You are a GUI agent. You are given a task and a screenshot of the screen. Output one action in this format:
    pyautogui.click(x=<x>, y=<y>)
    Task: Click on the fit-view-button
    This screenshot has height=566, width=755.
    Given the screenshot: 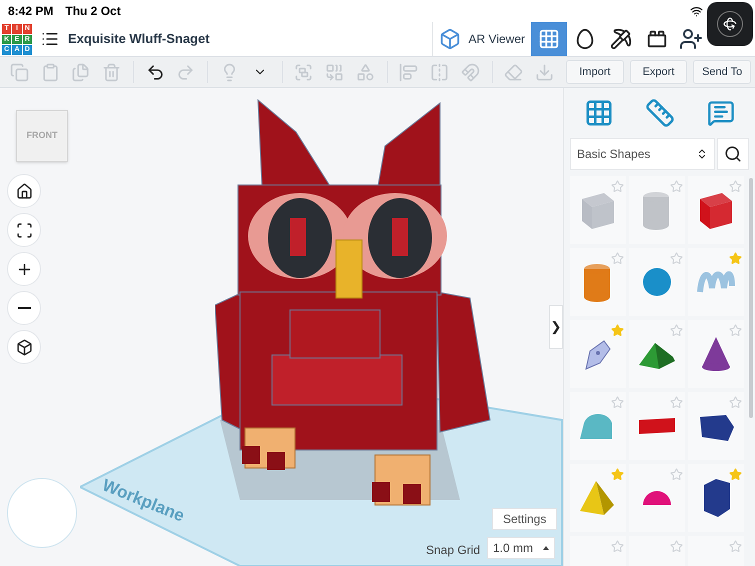 What is the action you would take?
    pyautogui.click(x=24, y=230)
    